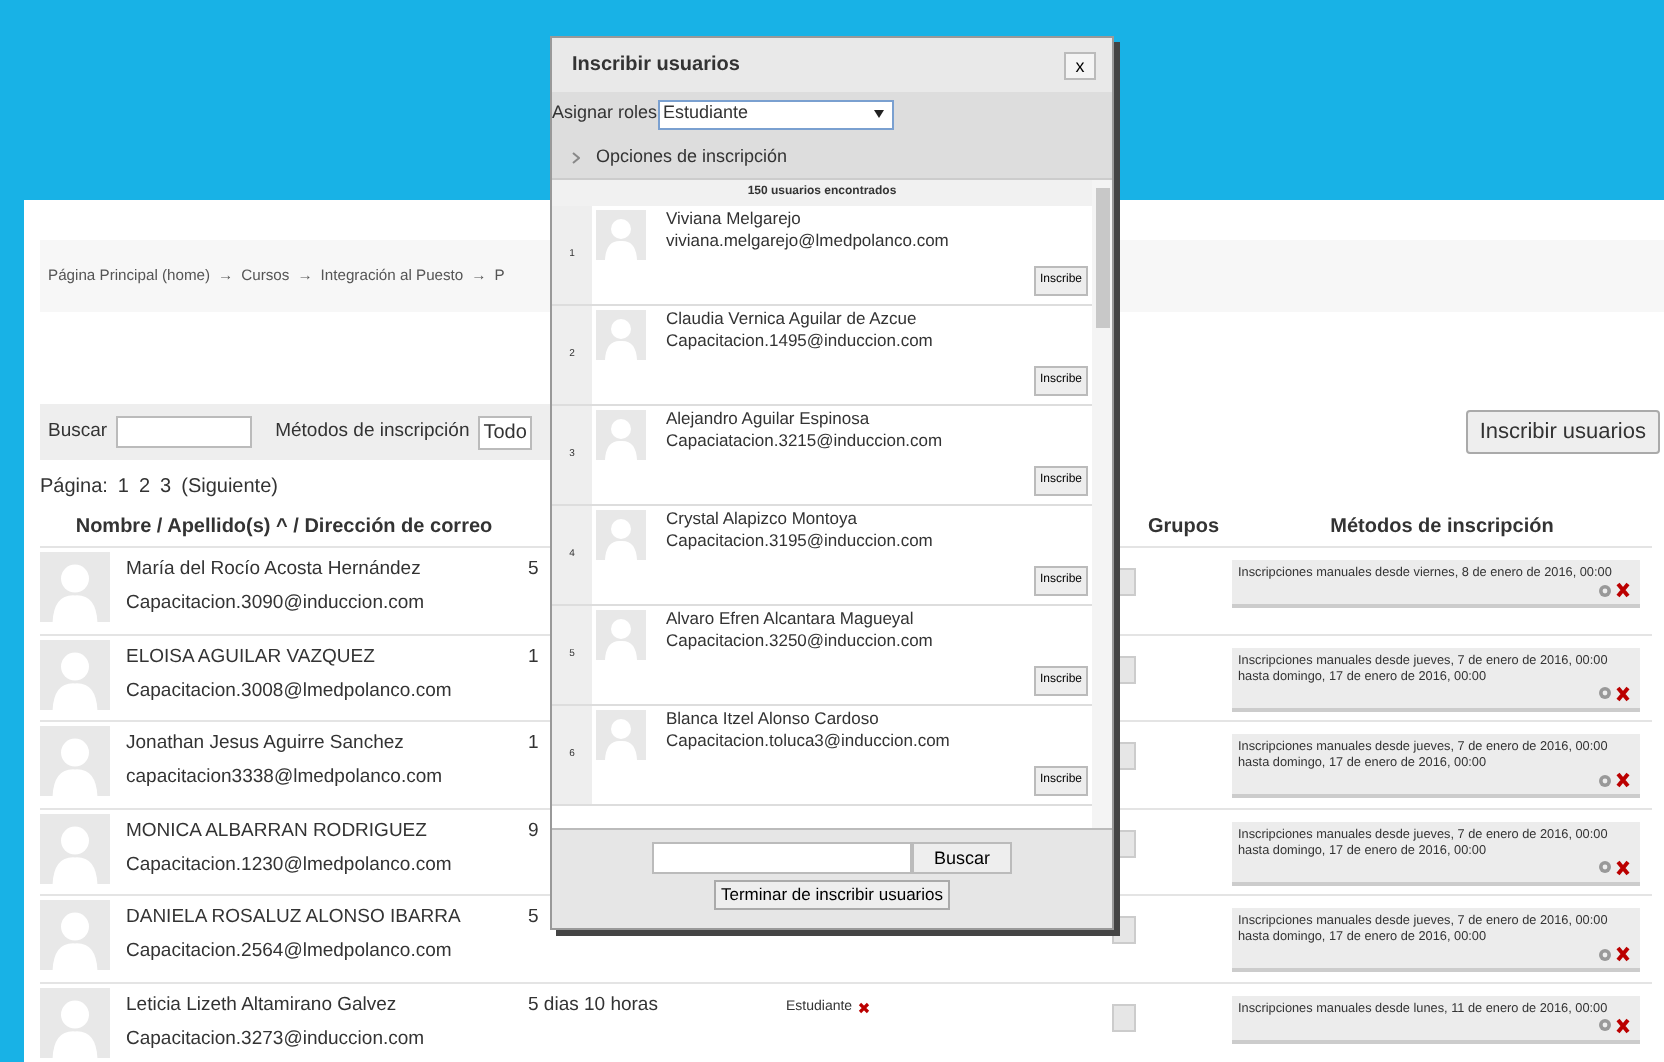 The width and height of the screenshot is (1664, 1062). I want to click on role-label: Asignar roles, so click(605, 113).